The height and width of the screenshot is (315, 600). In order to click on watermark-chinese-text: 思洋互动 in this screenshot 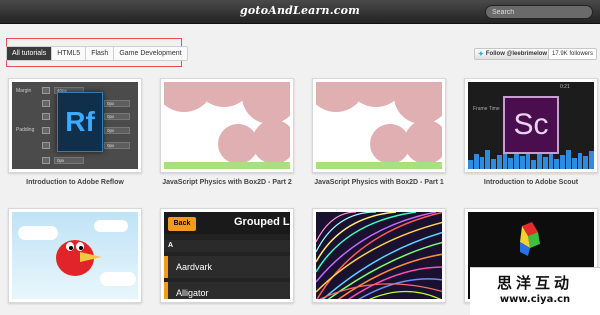, I will do `click(534, 283)`.